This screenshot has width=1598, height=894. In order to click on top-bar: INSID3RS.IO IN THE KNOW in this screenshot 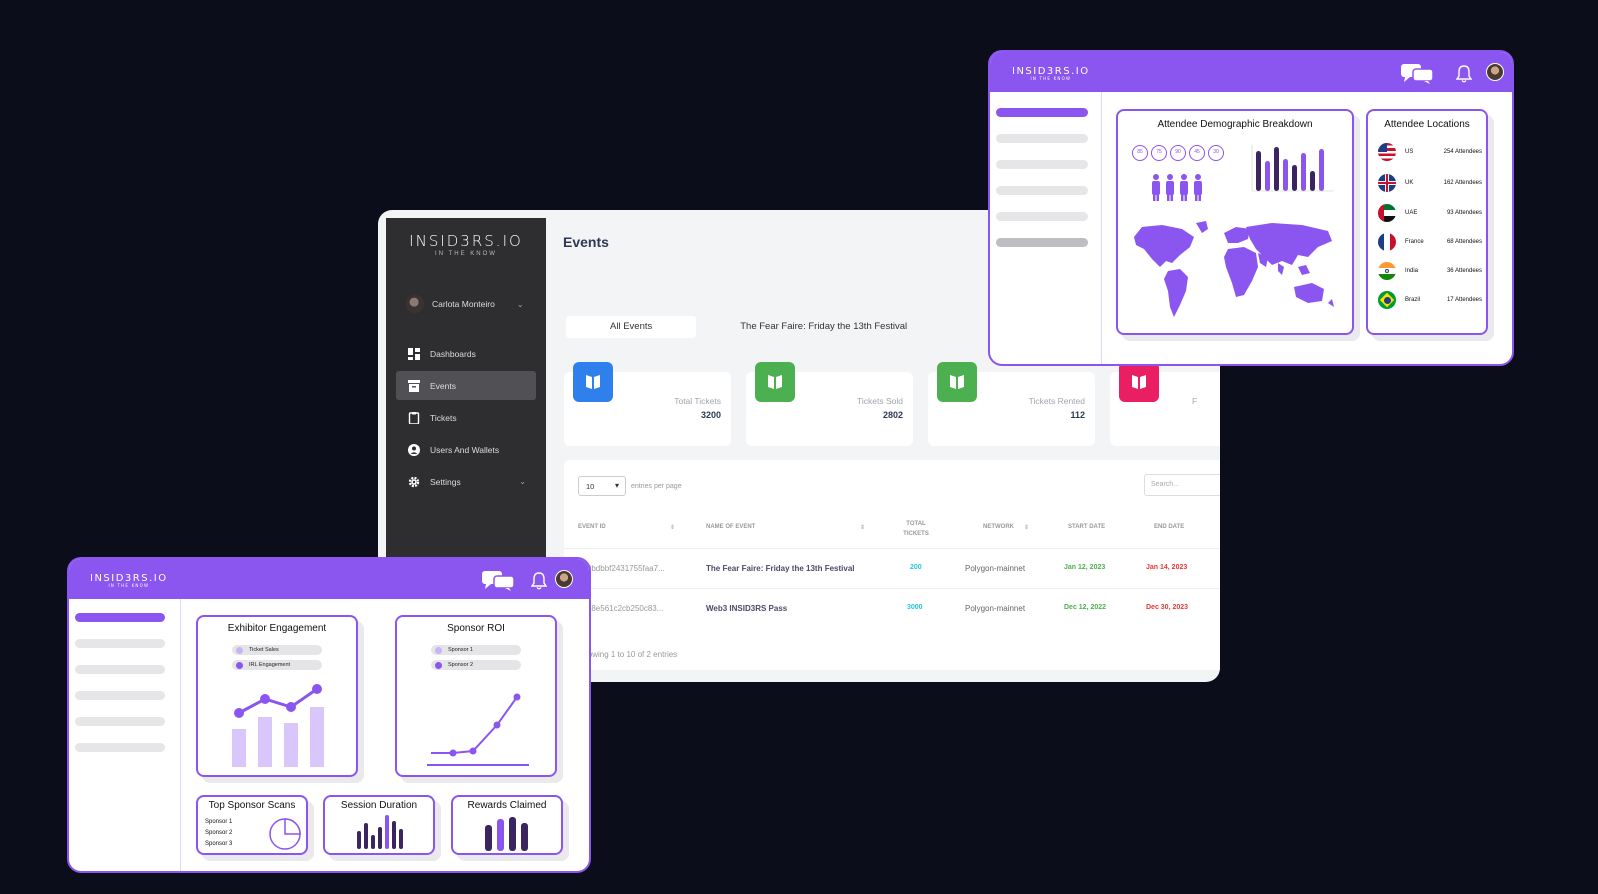, I will do `click(329, 579)`.